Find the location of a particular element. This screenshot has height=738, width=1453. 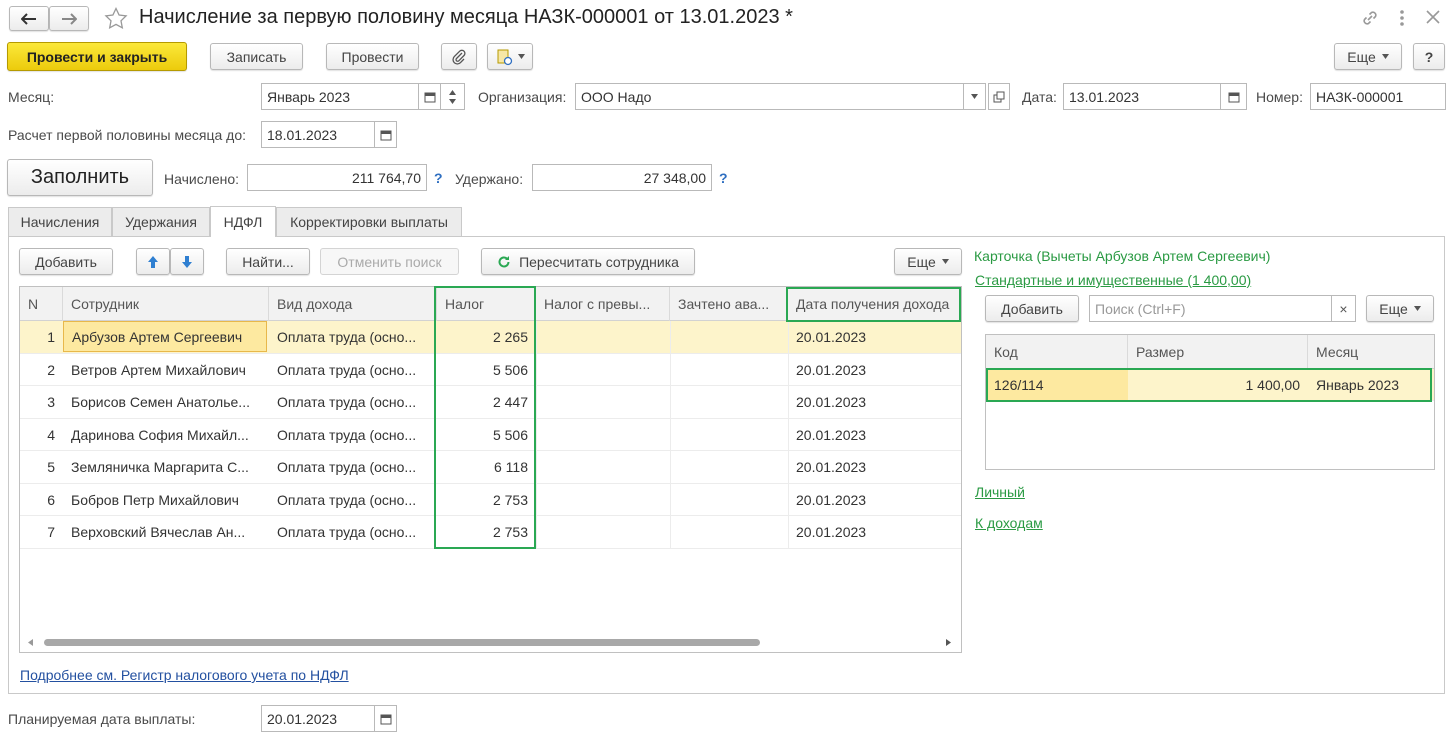

planned-date-calendar-button is located at coordinates (386, 718).